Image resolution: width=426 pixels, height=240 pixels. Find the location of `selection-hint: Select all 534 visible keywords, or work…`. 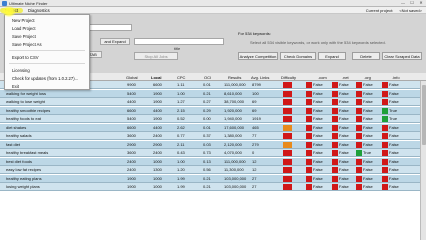

selection-hint: Select all 534 visible keywords, or work… is located at coordinates (318, 42).